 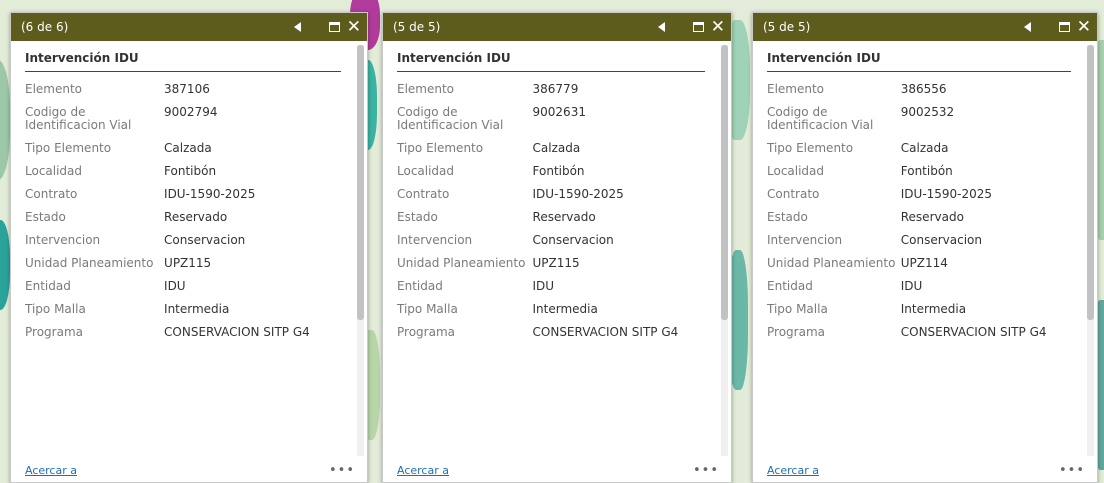 I want to click on attribute-value: UPZ114, so click(x=924, y=263).